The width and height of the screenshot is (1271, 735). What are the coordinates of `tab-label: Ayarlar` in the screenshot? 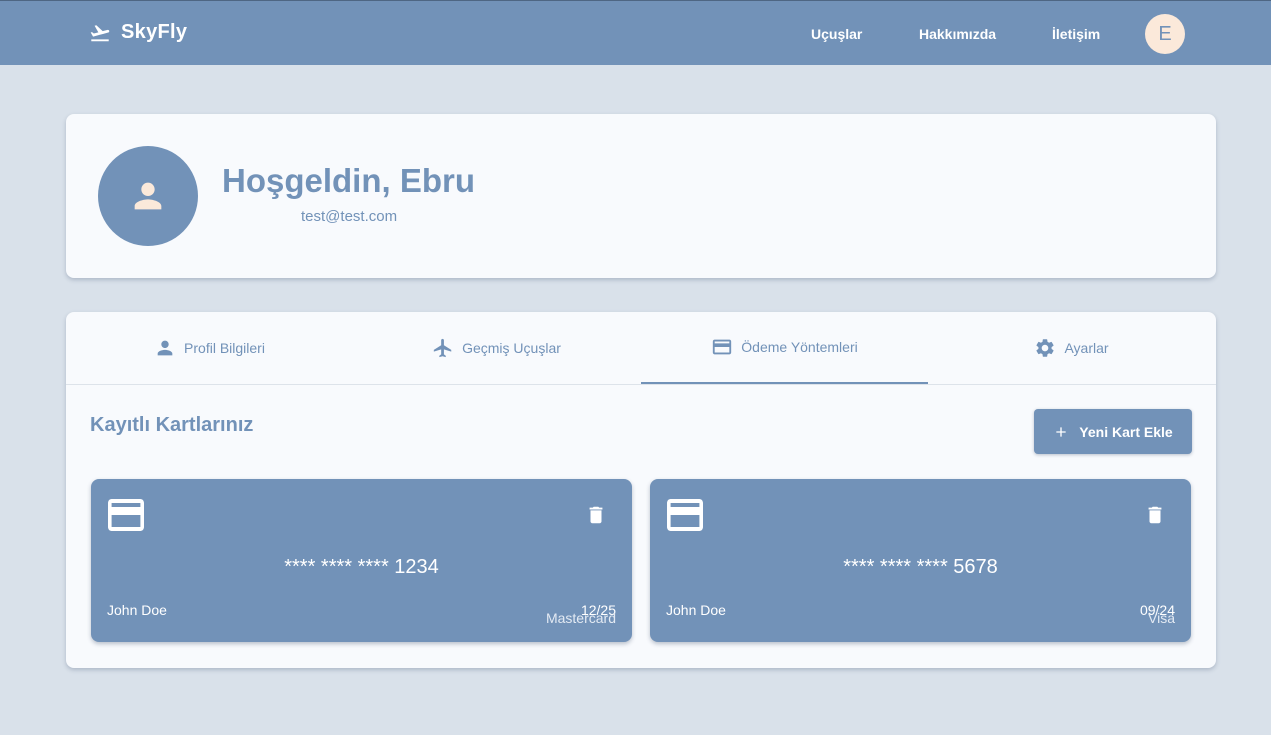 It's located at (1086, 348).